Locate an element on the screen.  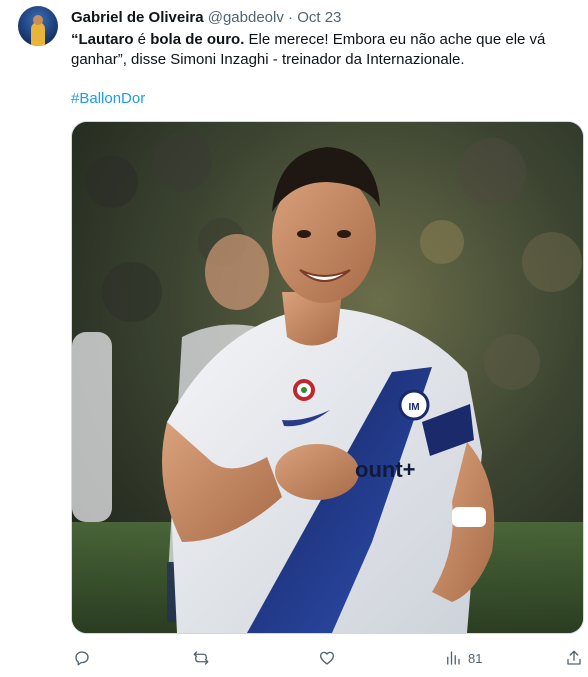
avatar is located at coordinates (38, 26).